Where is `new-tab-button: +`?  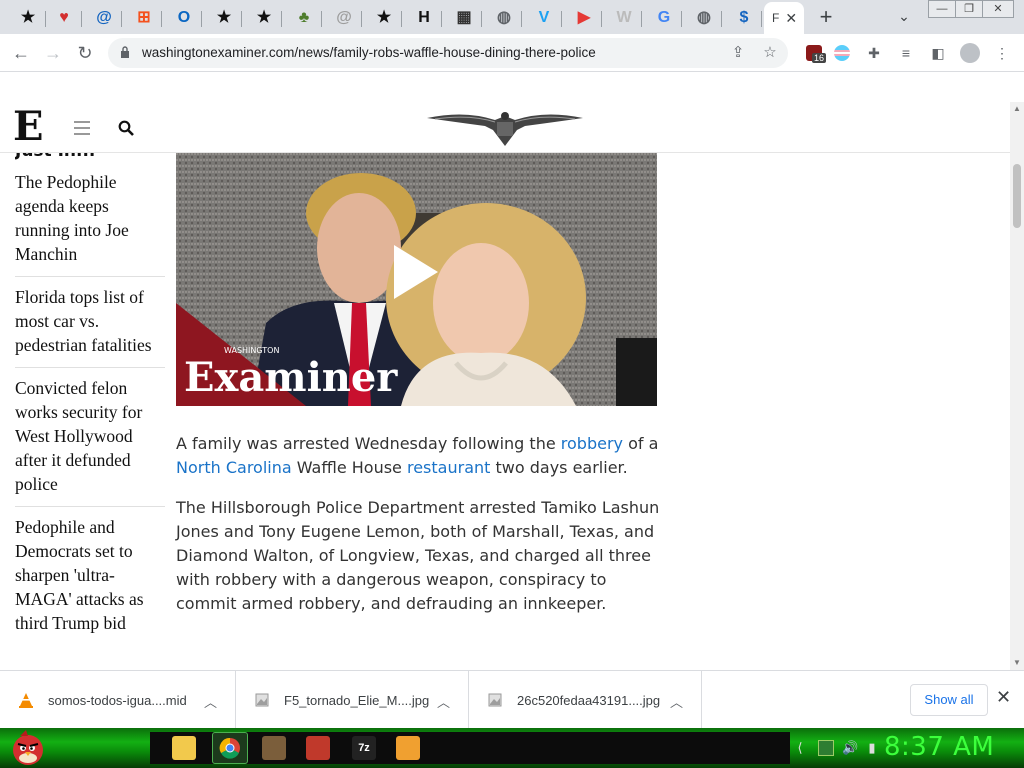
new-tab-button: + is located at coordinates (826, 18).